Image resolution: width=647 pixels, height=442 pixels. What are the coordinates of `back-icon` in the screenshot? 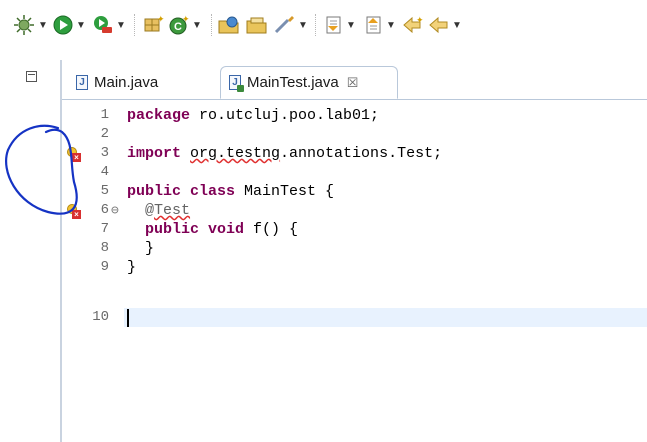 It's located at (438, 25).